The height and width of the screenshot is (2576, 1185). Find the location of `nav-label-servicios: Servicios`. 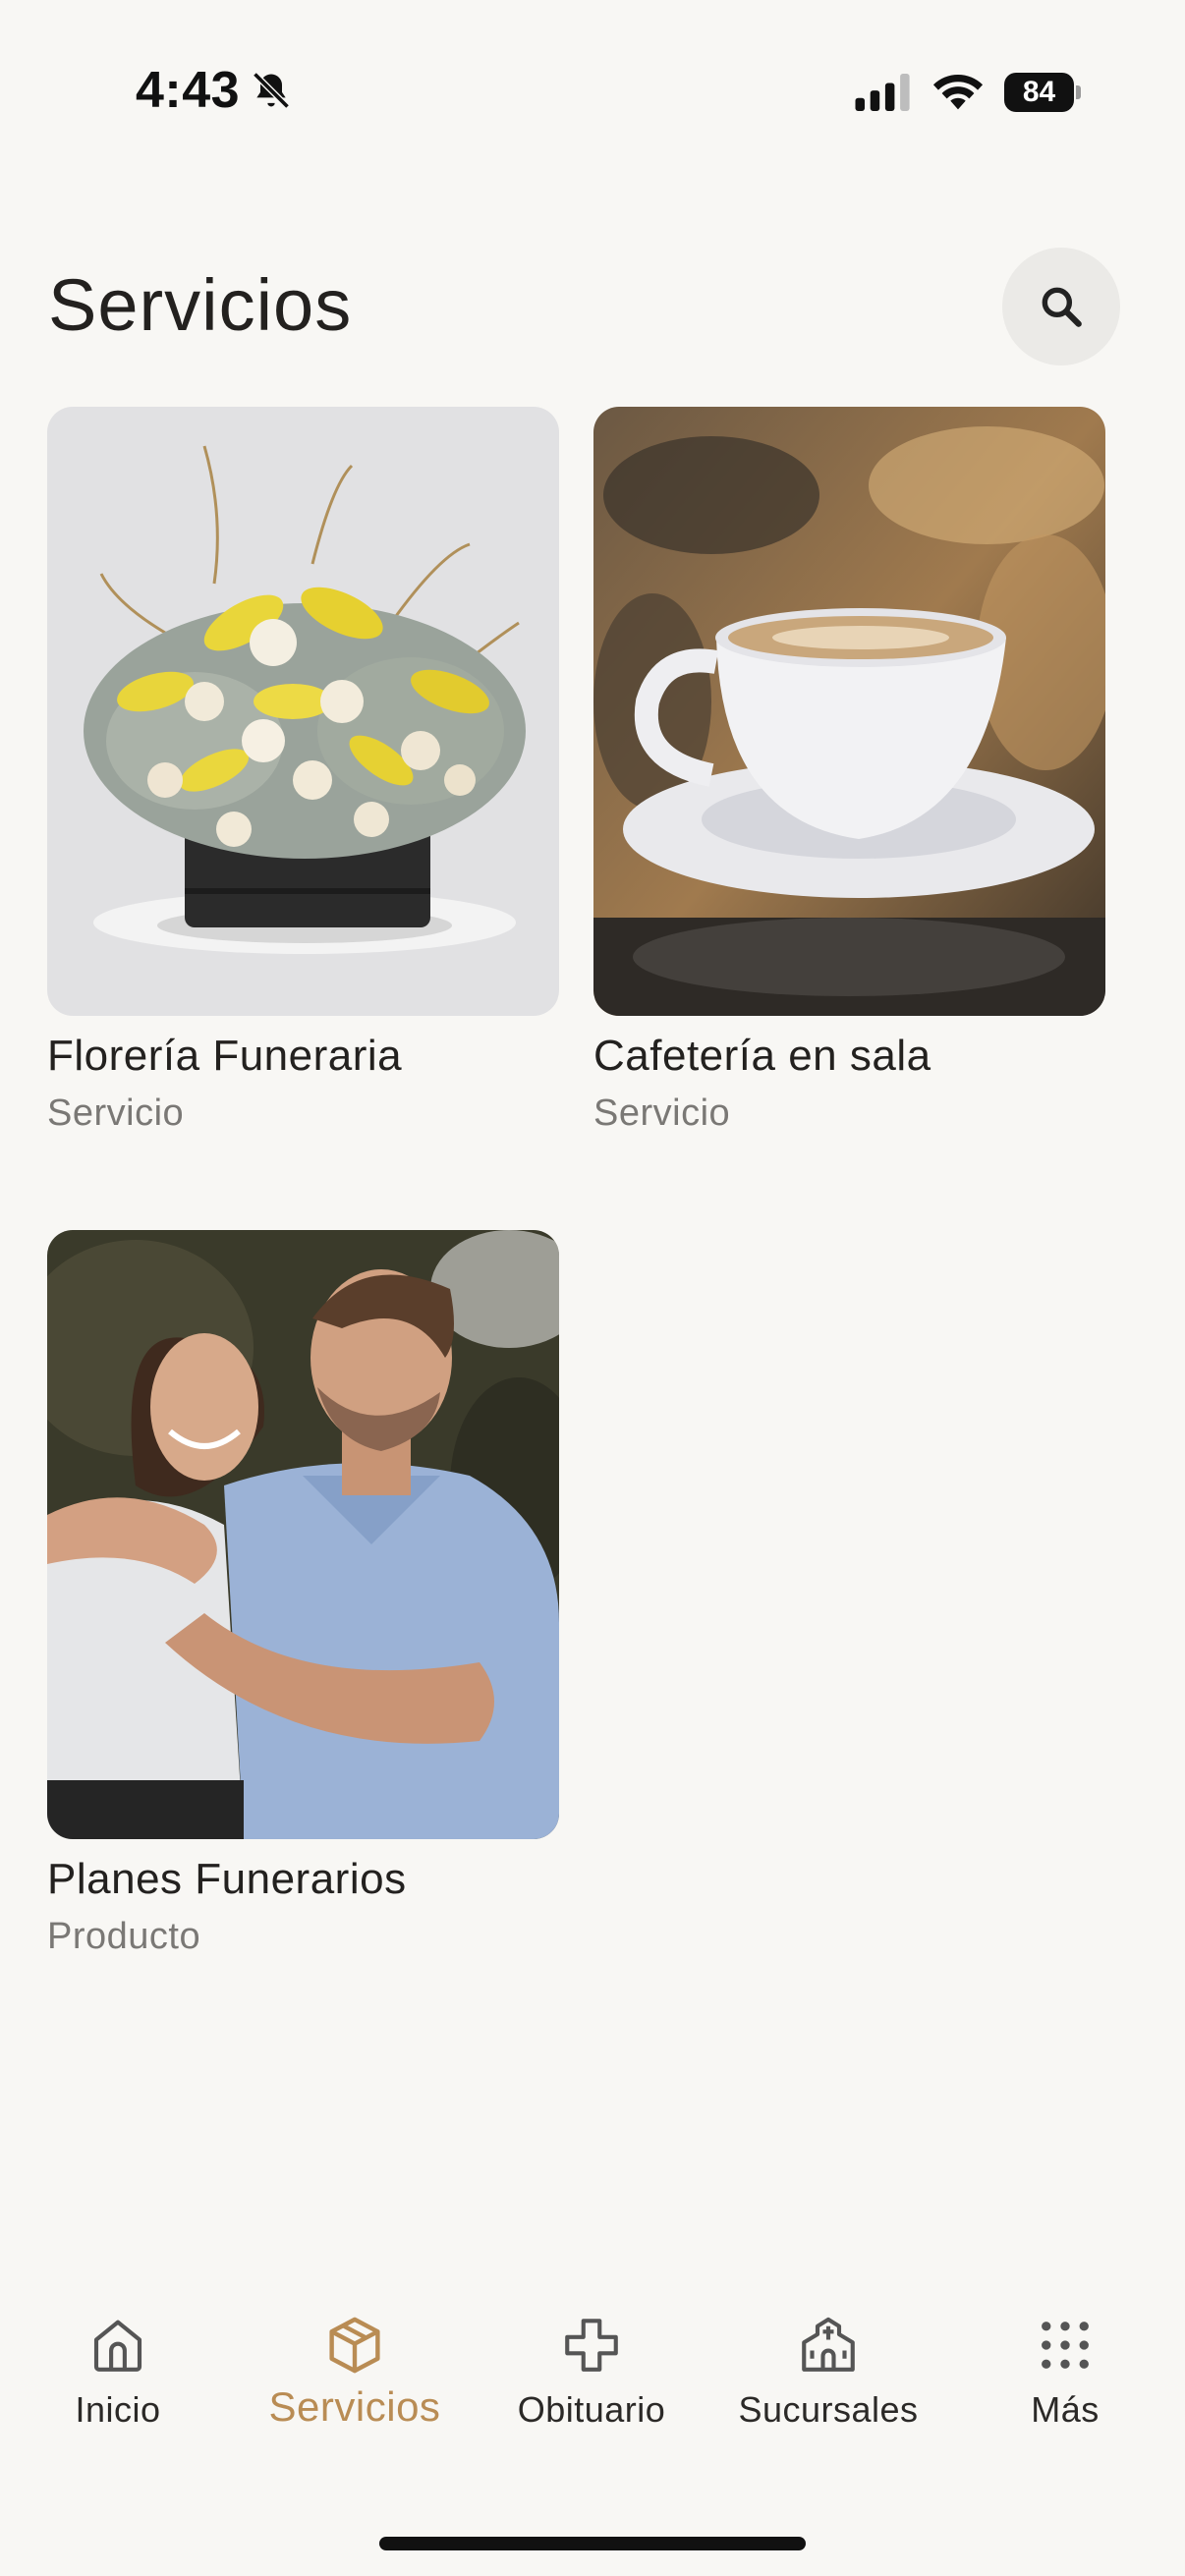

nav-label-servicios: Servicios is located at coordinates (354, 2406).